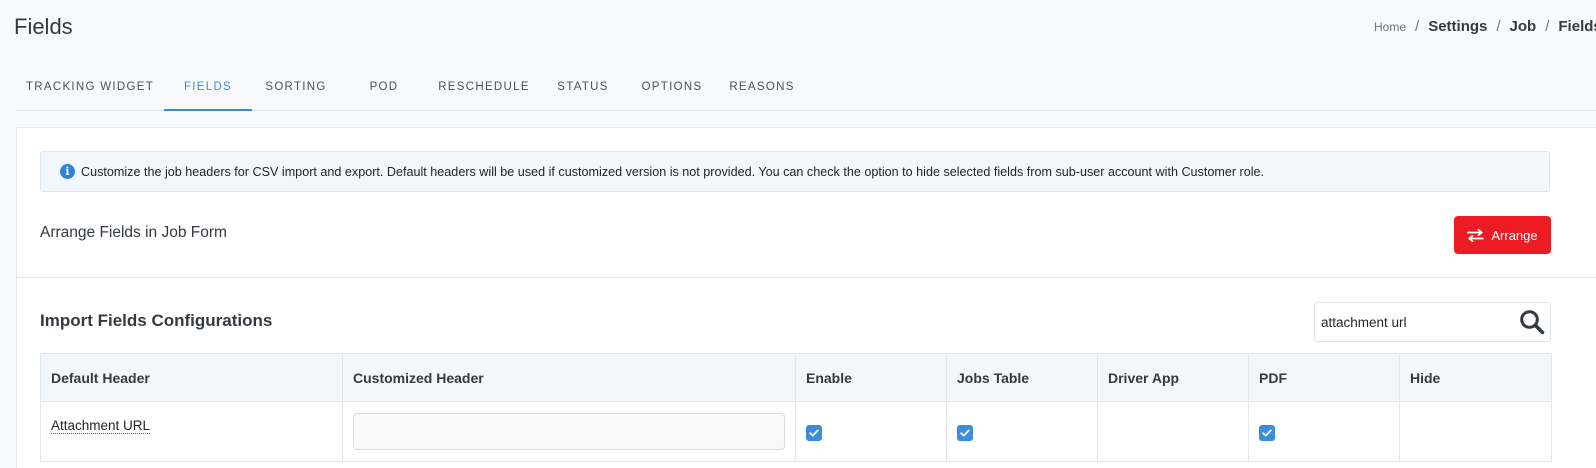 This screenshot has height=468, width=1596. Describe the element at coordinates (1475, 377) in the screenshot. I see `column-header-hide: Hide` at that location.